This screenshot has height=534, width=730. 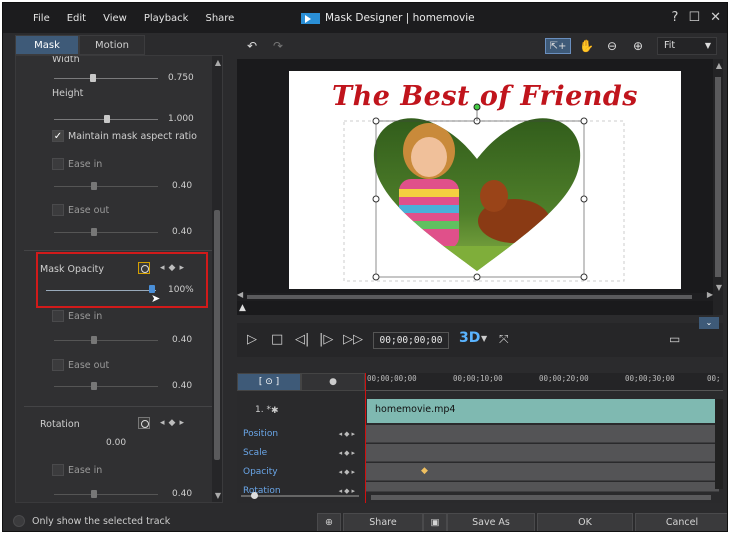 What do you see at coordinates (166, 18) in the screenshot?
I see `menu-playback: Playback` at bounding box center [166, 18].